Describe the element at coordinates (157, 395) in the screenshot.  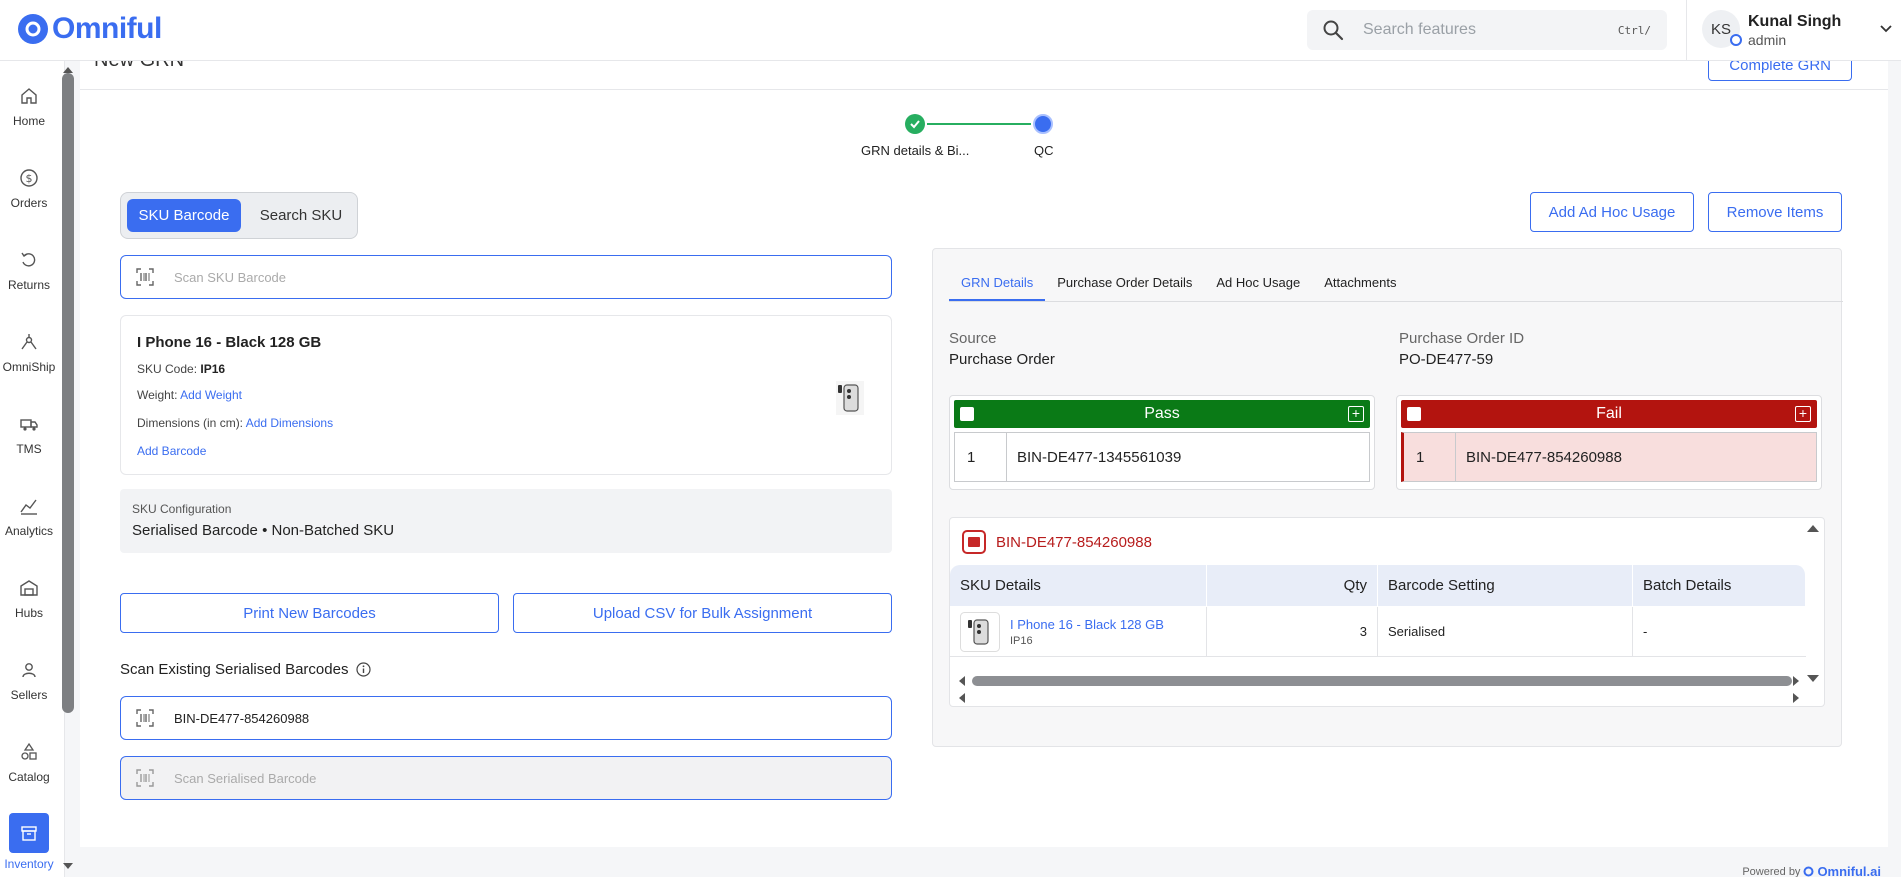
I see `weight-label: Weight:` at that location.